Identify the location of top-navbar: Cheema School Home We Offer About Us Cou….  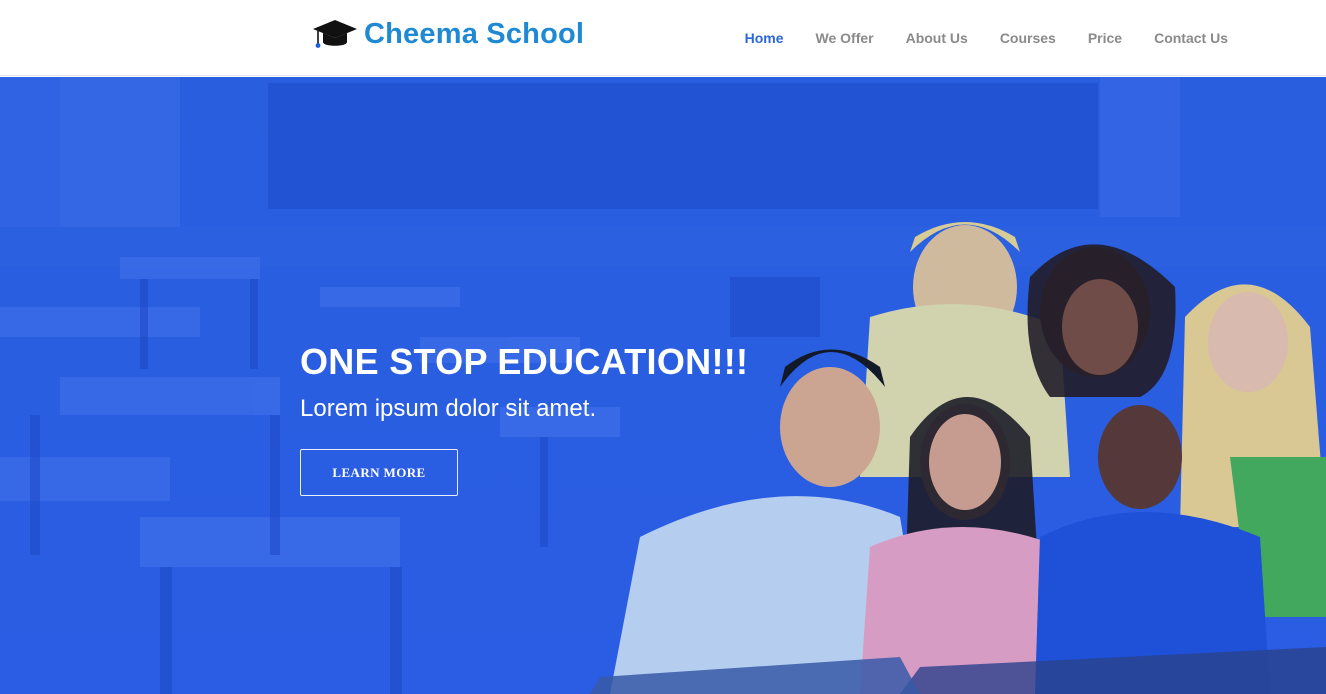
(663, 38).